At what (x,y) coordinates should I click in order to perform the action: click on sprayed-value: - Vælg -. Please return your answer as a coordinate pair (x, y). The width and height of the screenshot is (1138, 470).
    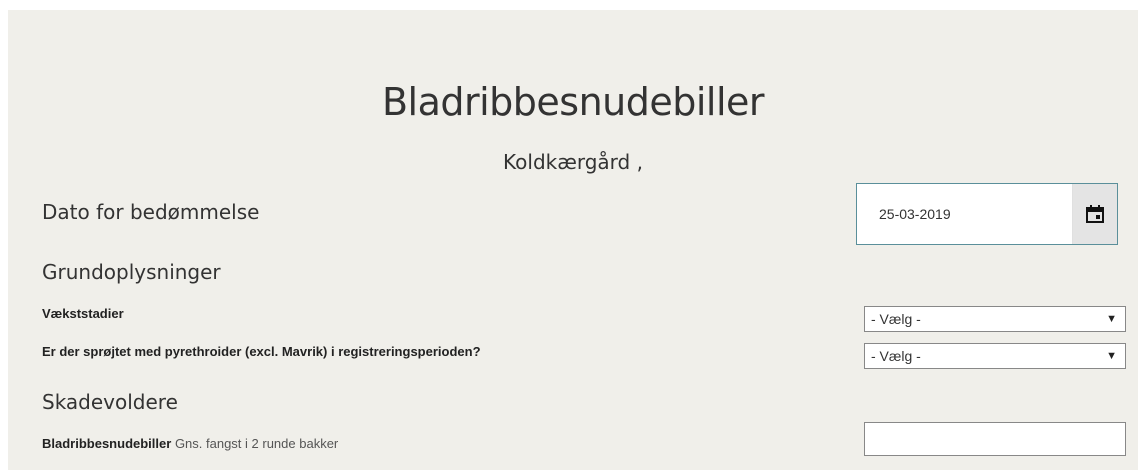
    Looking at the image, I should click on (896, 356).